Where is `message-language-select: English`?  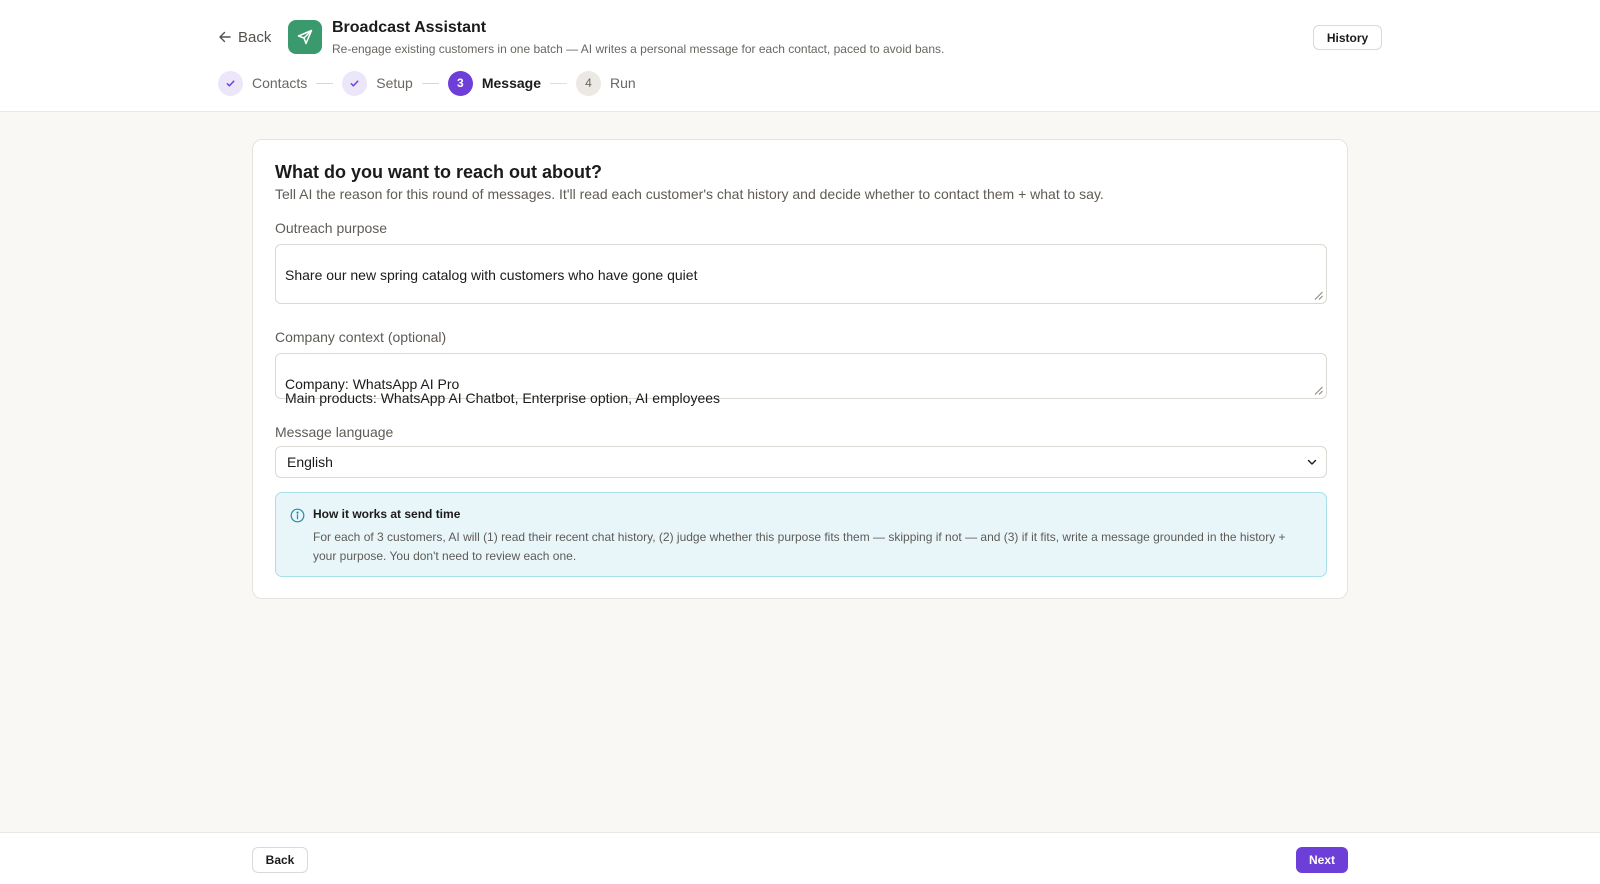 message-language-select: English is located at coordinates (801, 462).